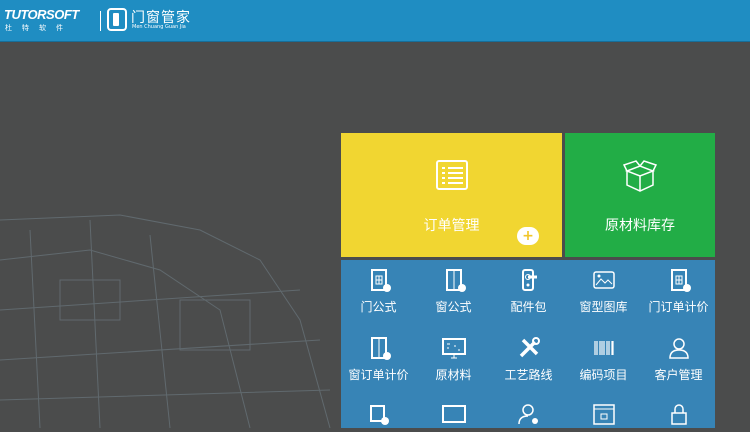  I want to click on menu-item: 门公式, so click(378, 291).